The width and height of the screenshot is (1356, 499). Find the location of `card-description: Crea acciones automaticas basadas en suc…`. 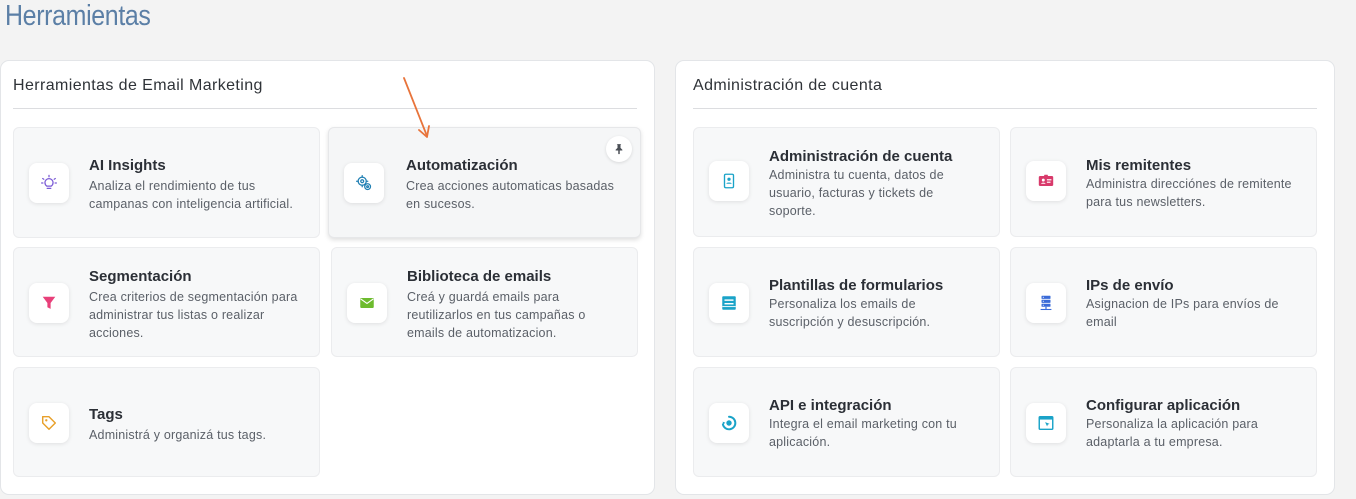

card-description: Crea acciones automaticas basadas en suc… is located at coordinates (510, 195).